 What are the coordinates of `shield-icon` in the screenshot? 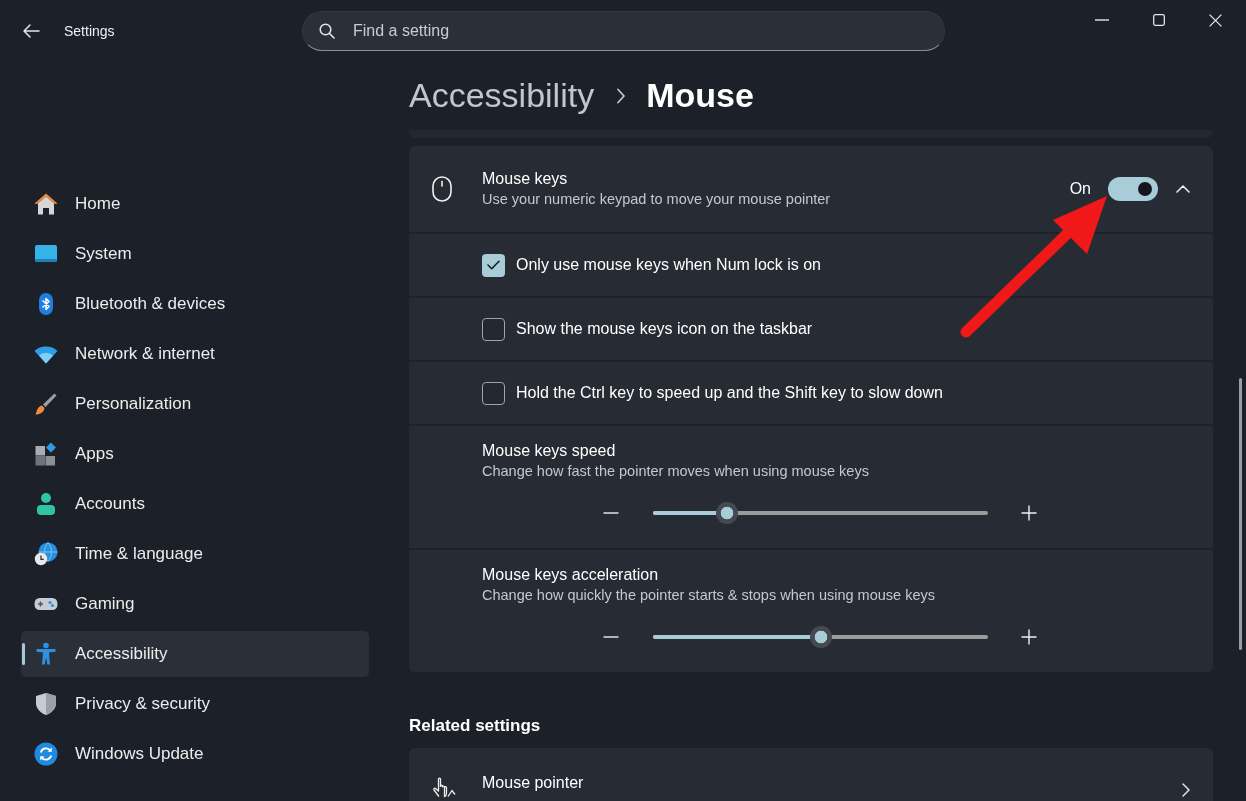 It's located at (46, 704).